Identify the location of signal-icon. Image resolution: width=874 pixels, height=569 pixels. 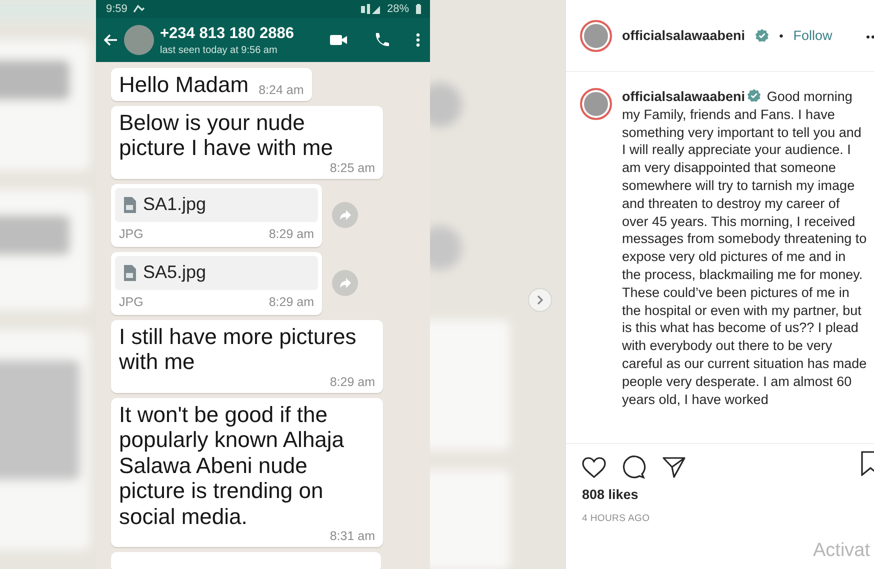
(370, 9).